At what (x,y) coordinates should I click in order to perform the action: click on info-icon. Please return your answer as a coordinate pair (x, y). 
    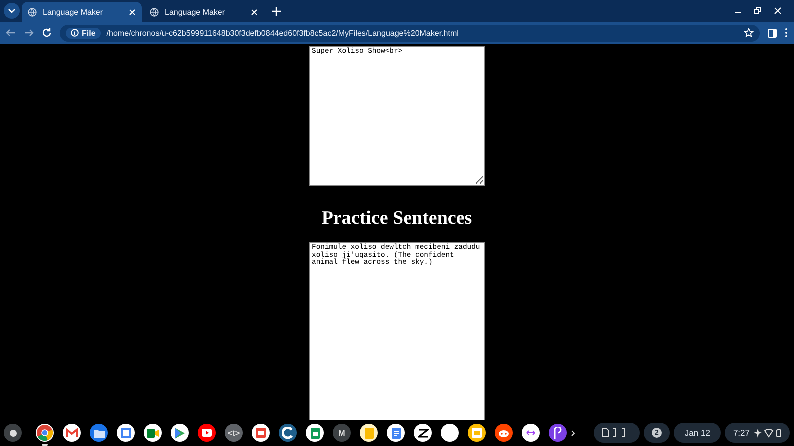
    Looking at the image, I should click on (75, 33).